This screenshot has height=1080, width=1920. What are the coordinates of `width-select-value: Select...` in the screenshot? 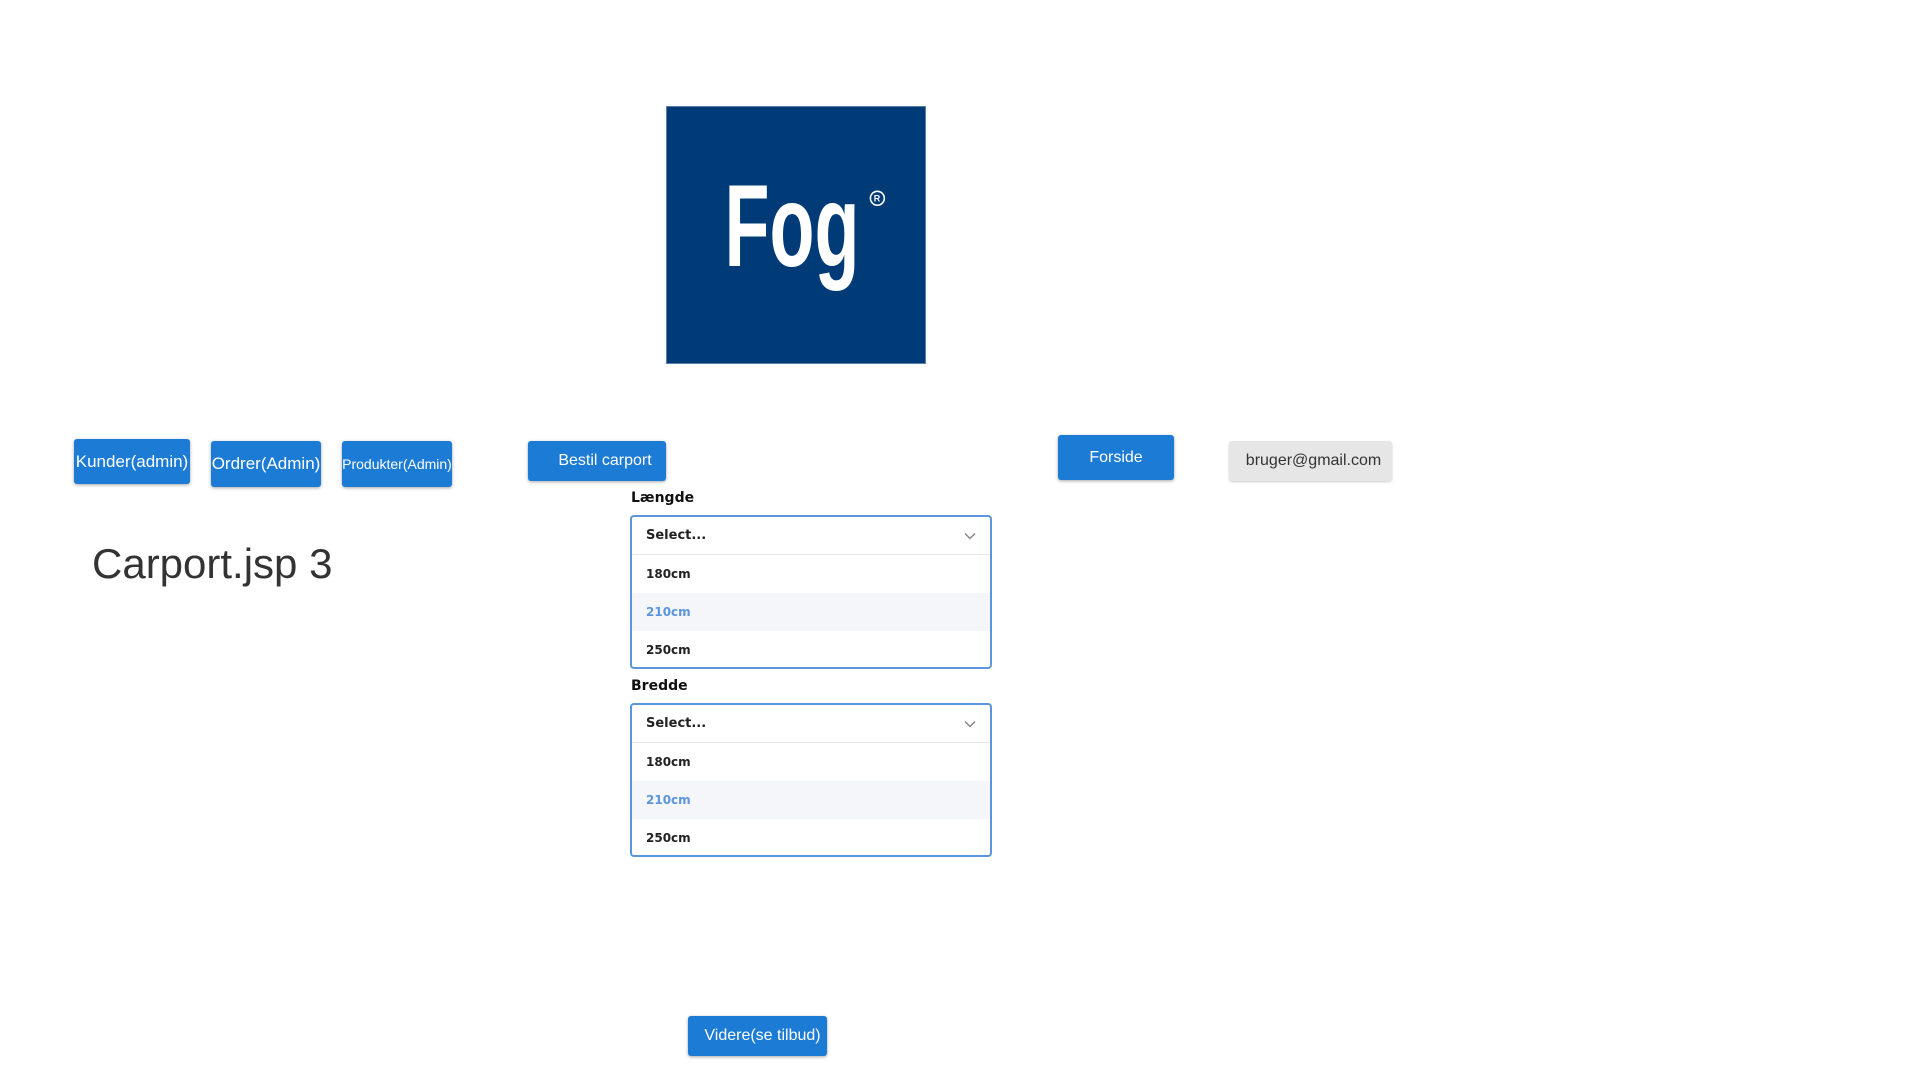 It's located at (676, 723).